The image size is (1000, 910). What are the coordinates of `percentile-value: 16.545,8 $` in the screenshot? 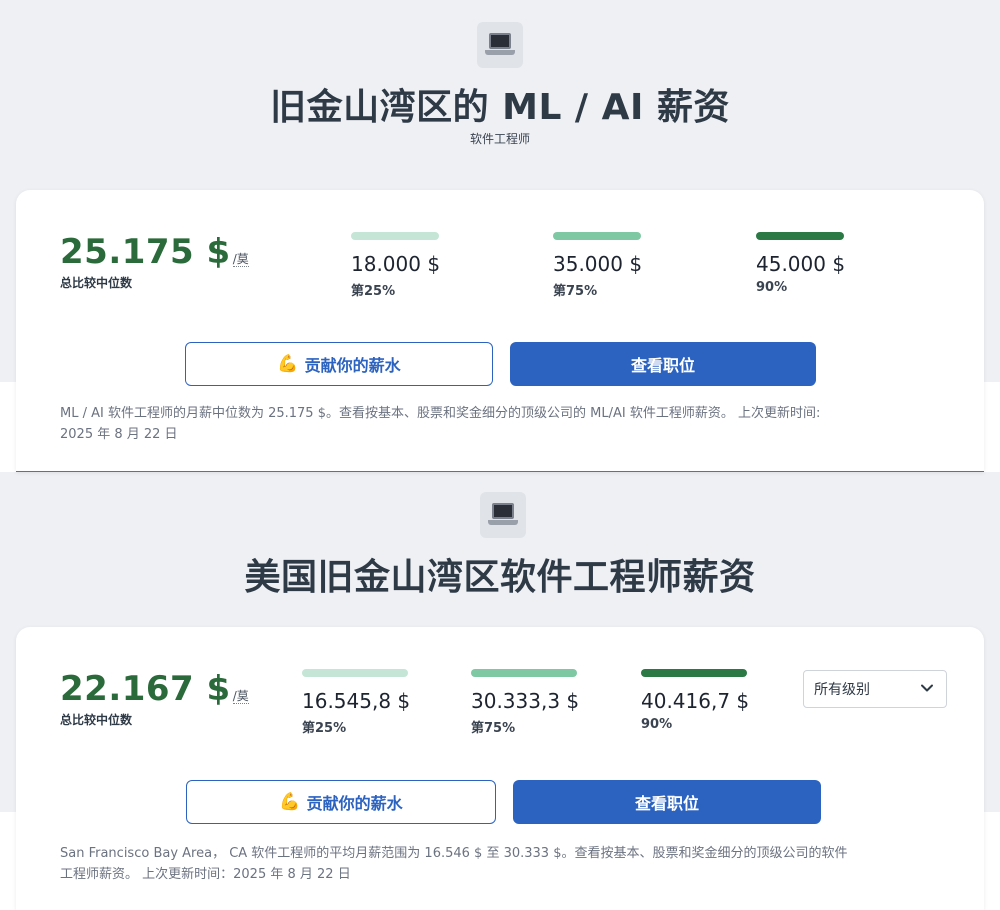 It's located at (356, 701).